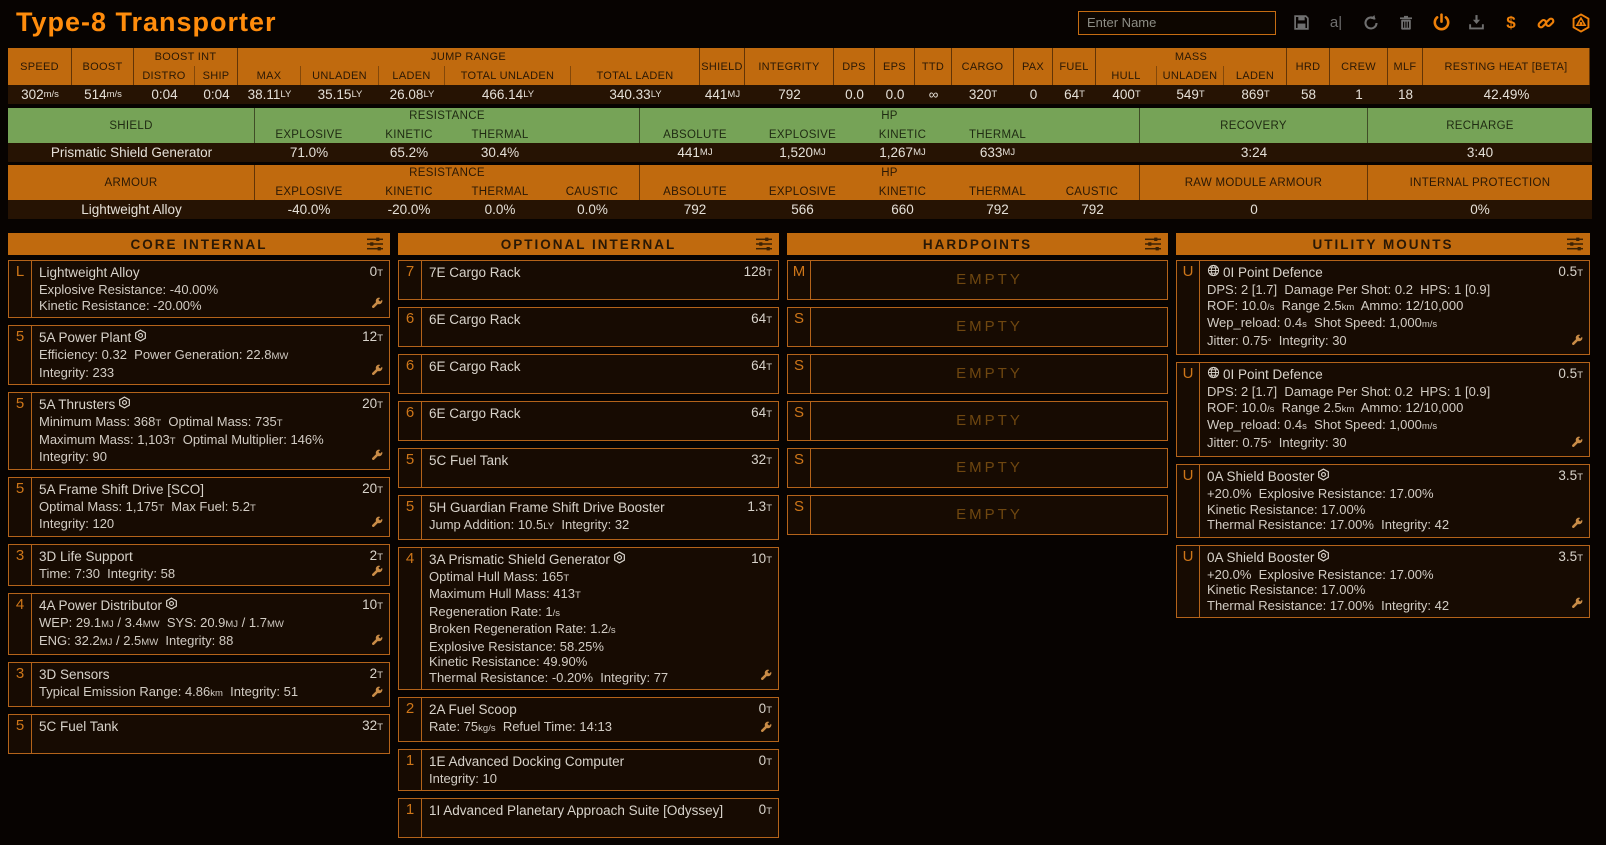 This screenshot has height=845, width=1606. What do you see at coordinates (997, 209) in the screenshot?
I see `armour-hp-value-3: 792` at bounding box center [997, 209].